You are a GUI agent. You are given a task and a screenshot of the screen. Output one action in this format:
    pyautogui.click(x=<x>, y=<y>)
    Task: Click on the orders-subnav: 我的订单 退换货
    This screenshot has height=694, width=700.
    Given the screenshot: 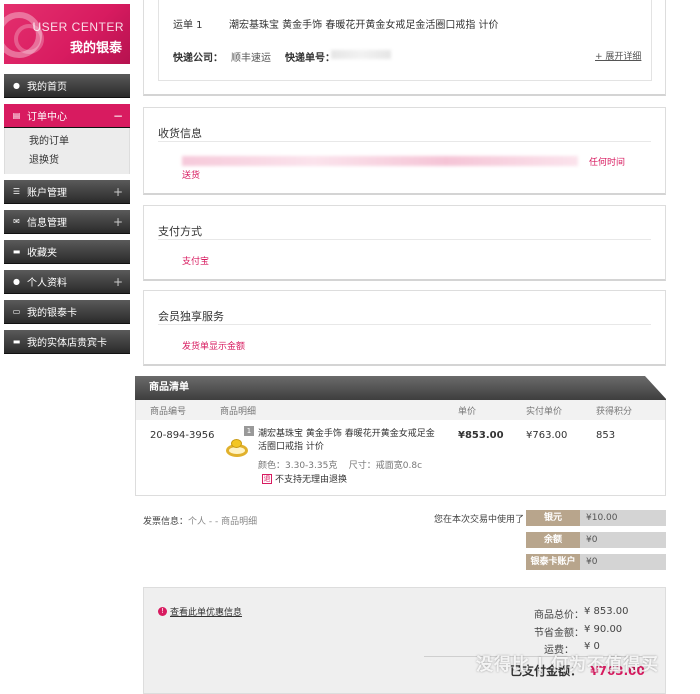 What is the action you would take?
    pyautogui.click(x=67, y=151)
    